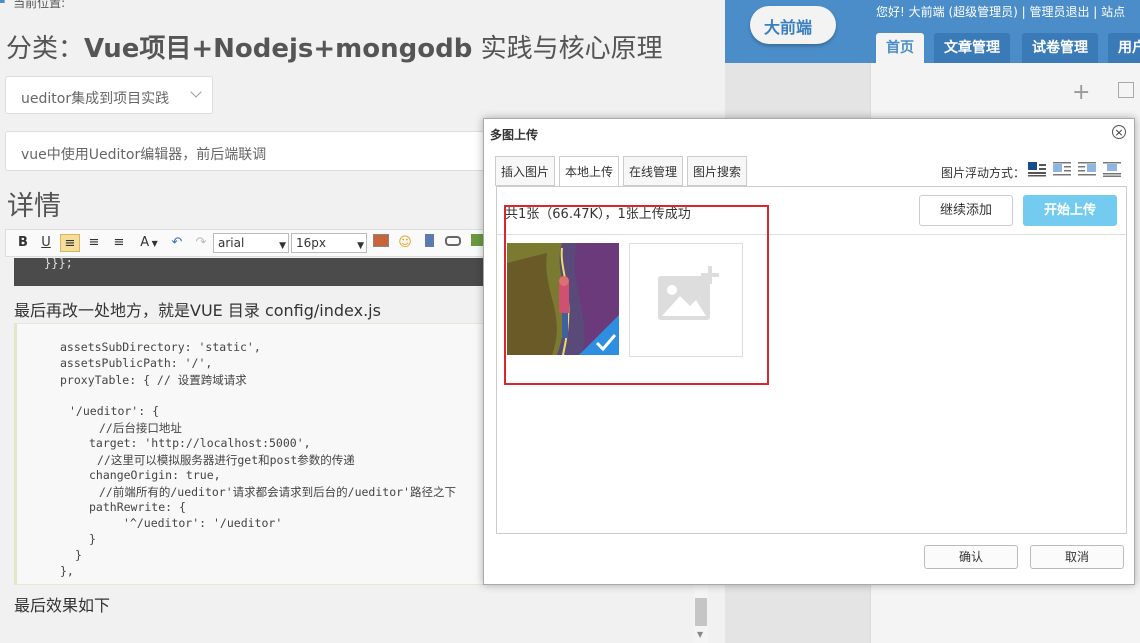  I want to click on video-button, so click(429, 243).